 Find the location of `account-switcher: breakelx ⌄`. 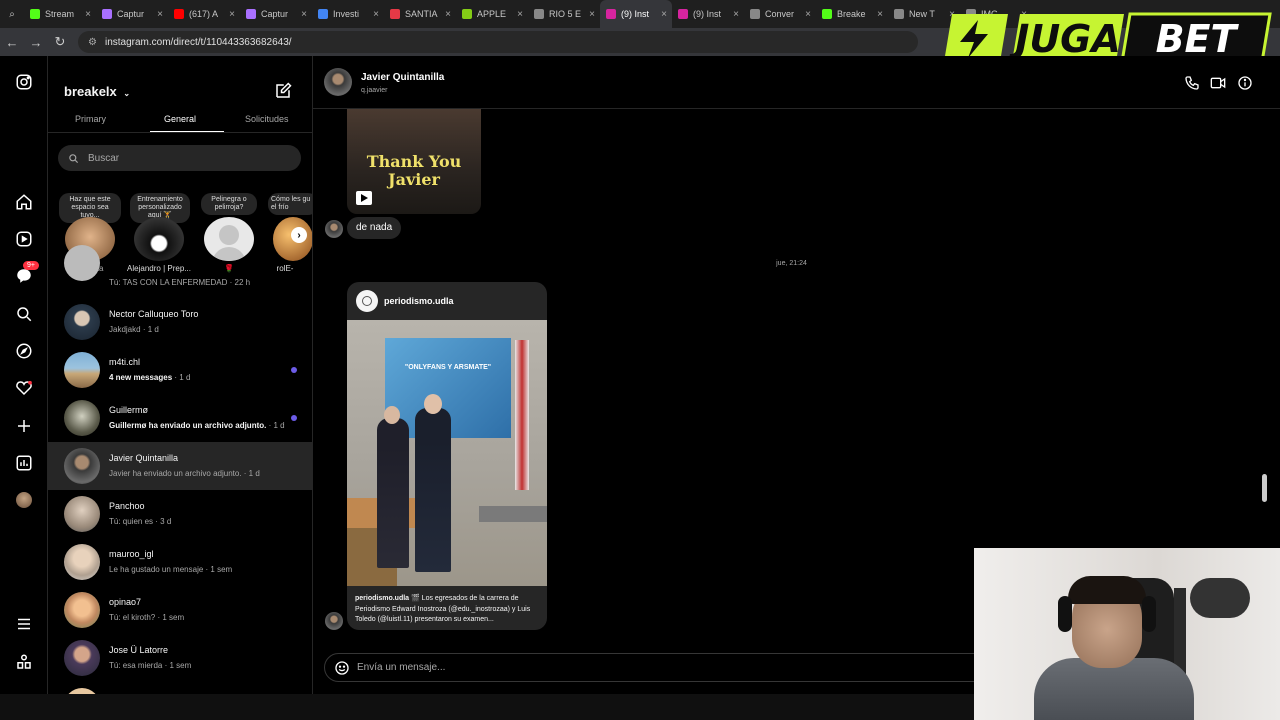

account-switcher: breakelx ⌄ is located at coordinates (97, 91).